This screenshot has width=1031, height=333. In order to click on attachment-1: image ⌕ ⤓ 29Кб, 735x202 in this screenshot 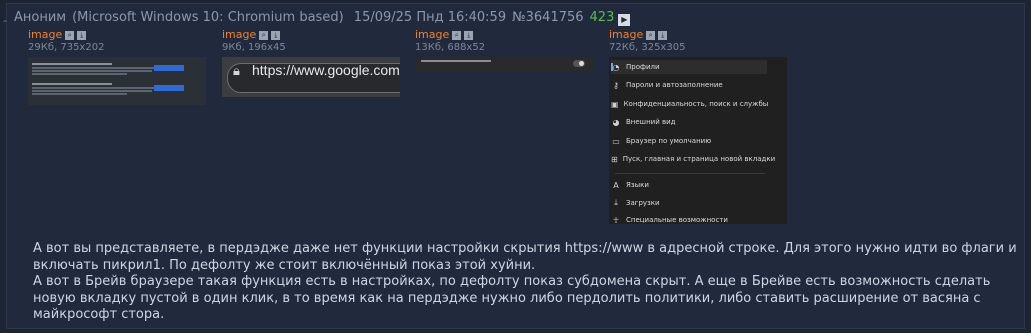, I will do `click(117, 67)`.